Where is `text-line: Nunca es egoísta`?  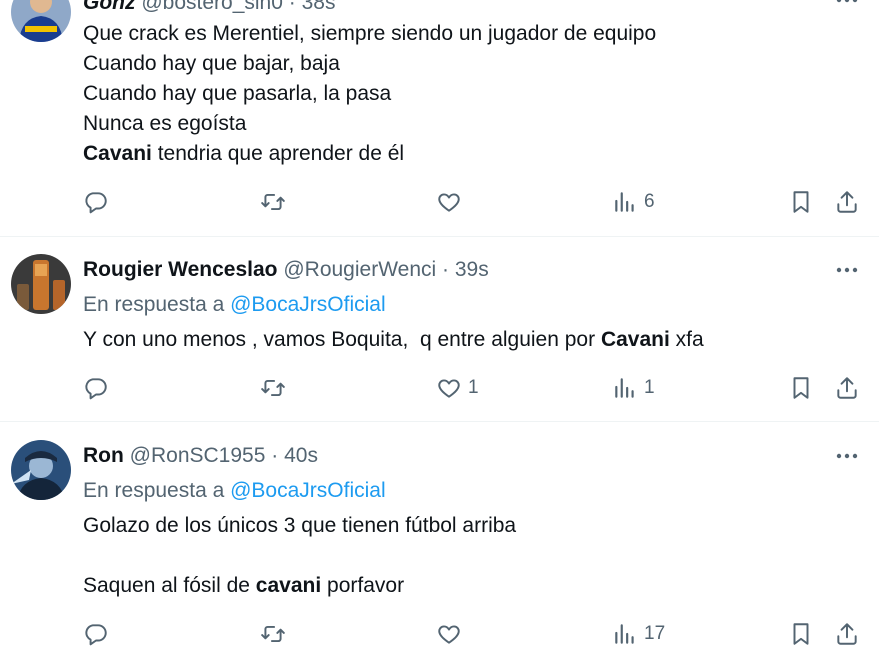 text-line: Nunca es egoísta is located at coordinates (165, 123).